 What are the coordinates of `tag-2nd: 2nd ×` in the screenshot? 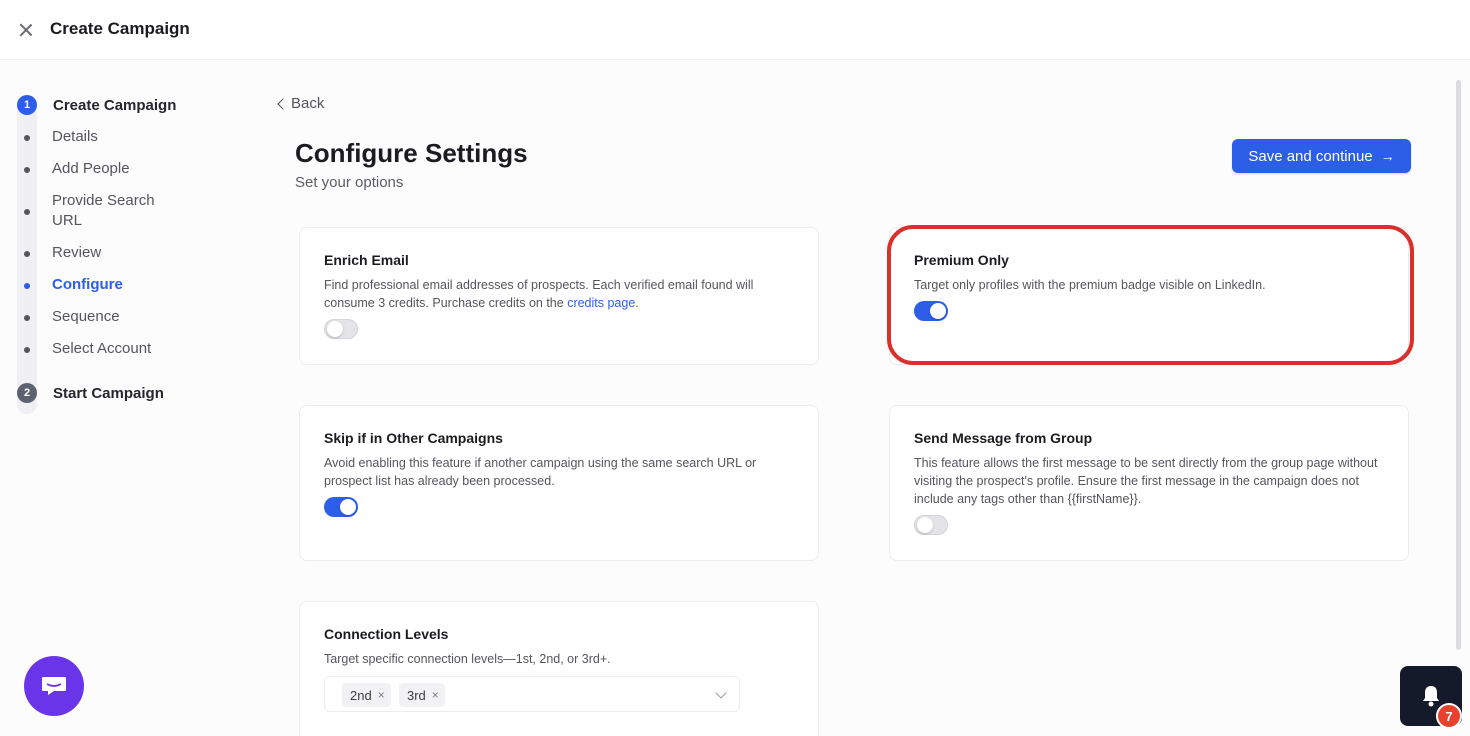 It's located at (366, 695).